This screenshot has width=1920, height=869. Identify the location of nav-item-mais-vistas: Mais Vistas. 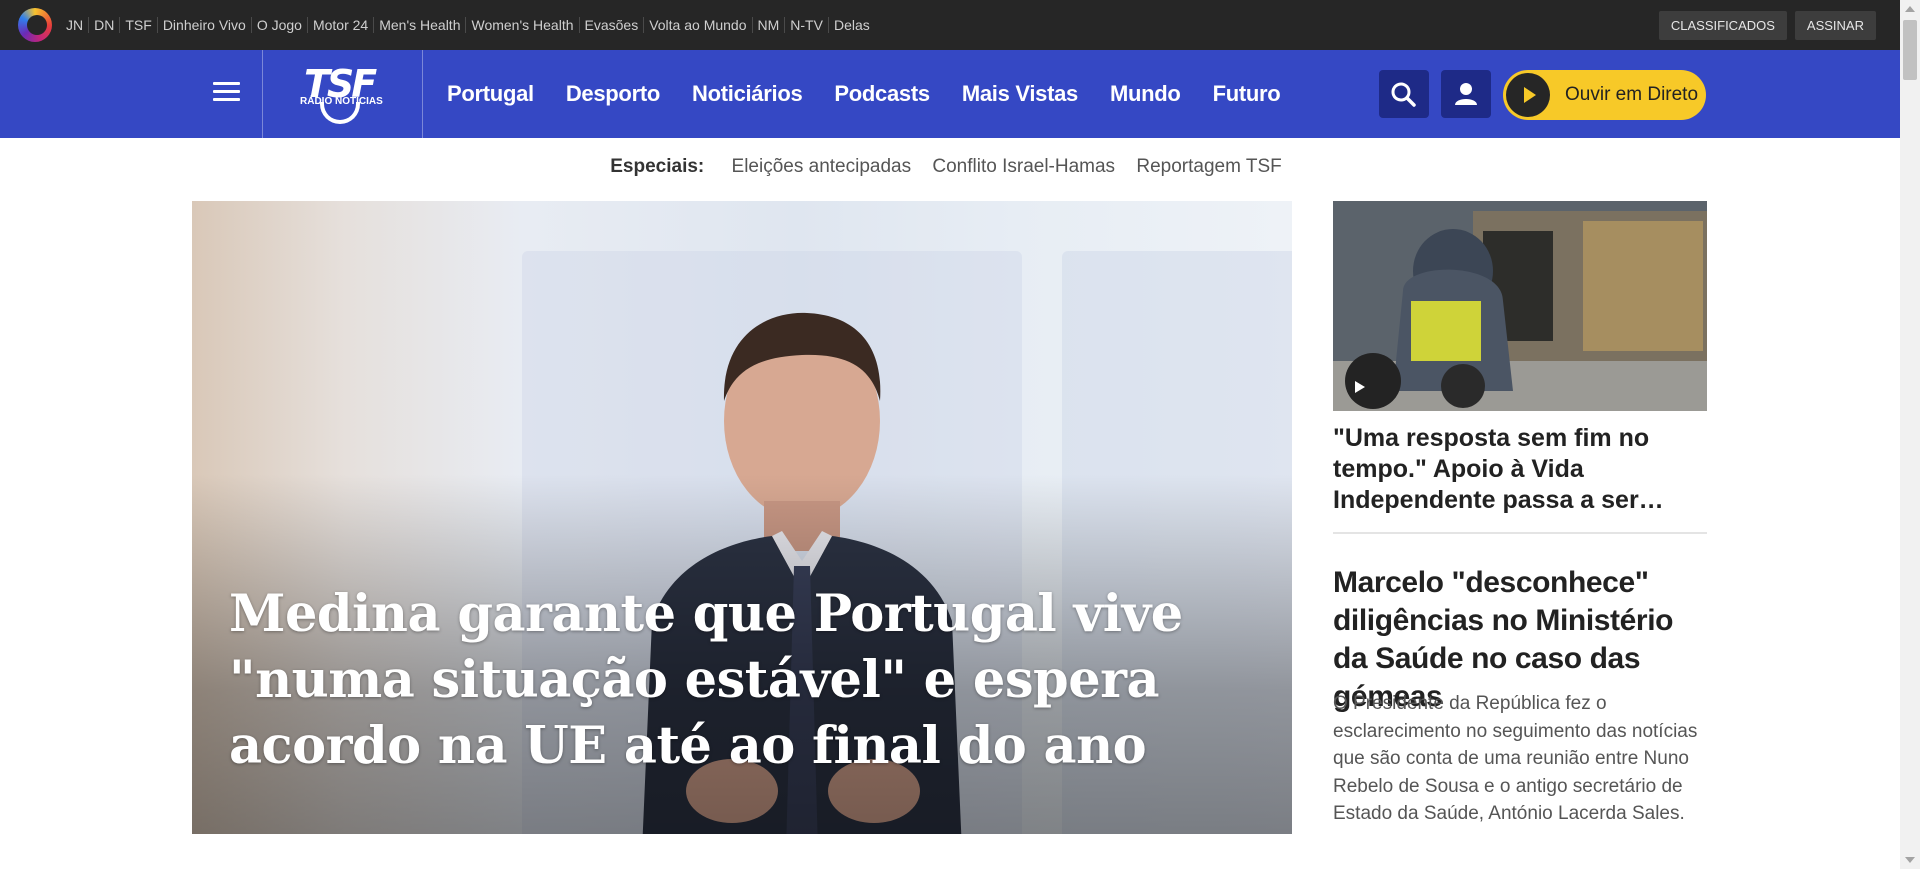
(1020, 94).